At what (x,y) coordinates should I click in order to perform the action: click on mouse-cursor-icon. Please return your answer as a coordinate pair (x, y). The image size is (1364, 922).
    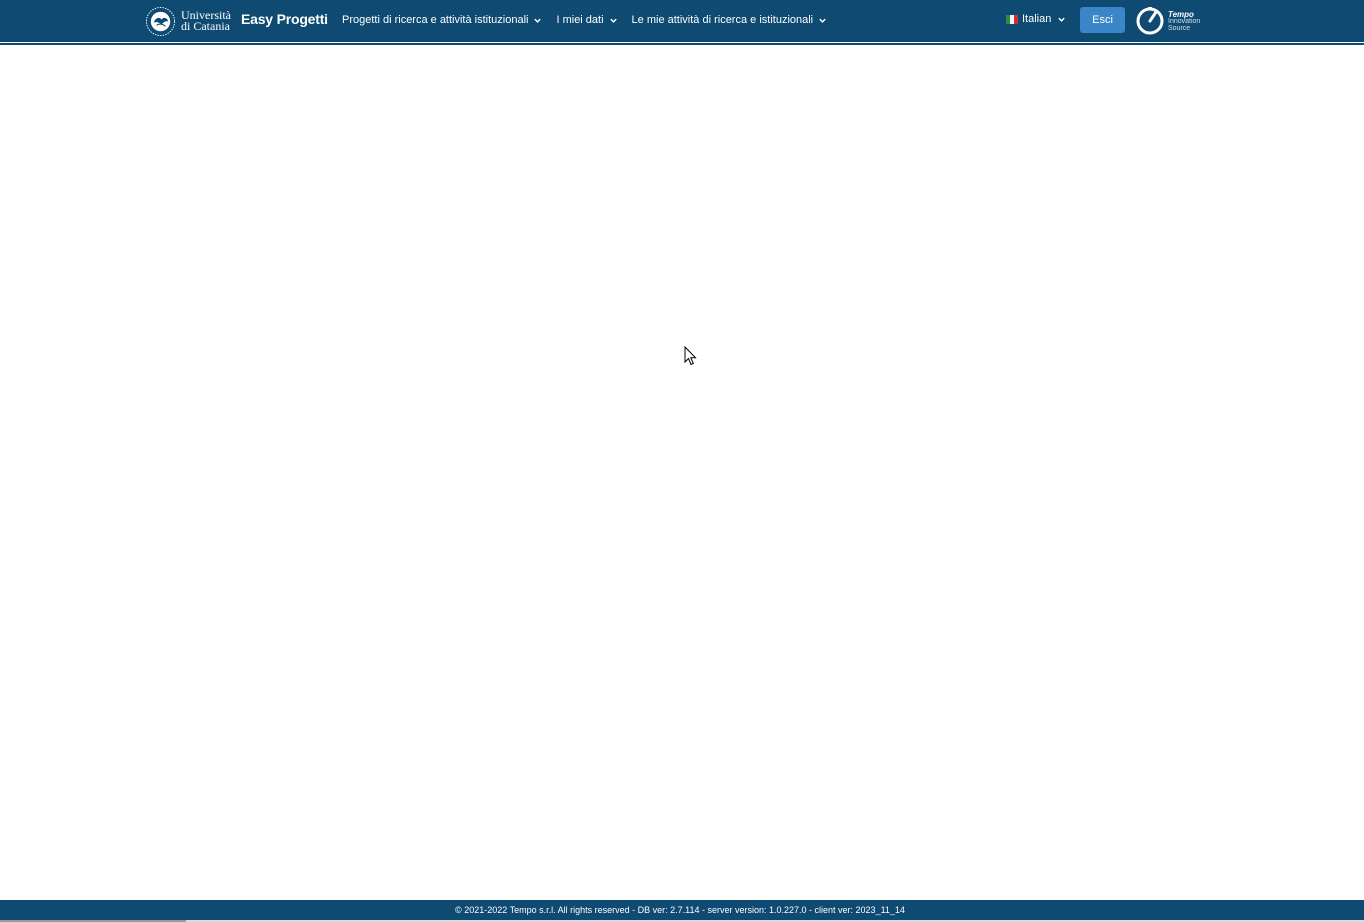
    Looking at the image, I should click on (690, 356).